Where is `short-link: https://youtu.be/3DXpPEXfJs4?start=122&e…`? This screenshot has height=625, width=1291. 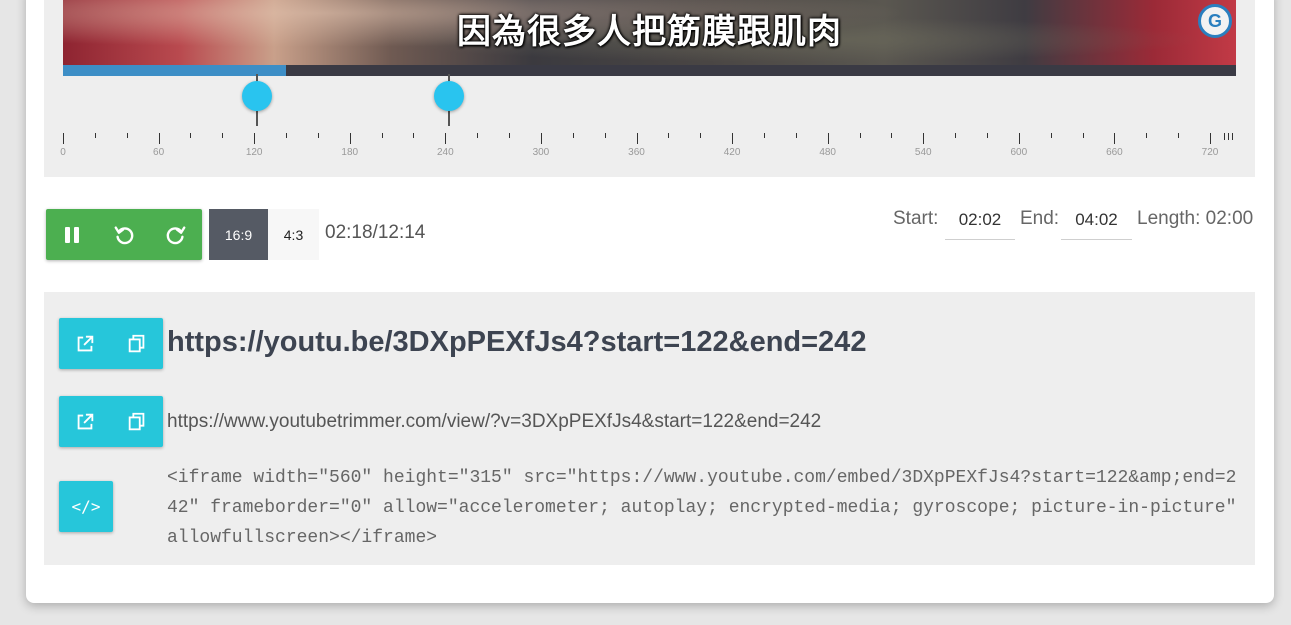 short-link: https://youtu.be/3DXpPEXfJs4?start=122&e… is located at coordinates (516, 342).